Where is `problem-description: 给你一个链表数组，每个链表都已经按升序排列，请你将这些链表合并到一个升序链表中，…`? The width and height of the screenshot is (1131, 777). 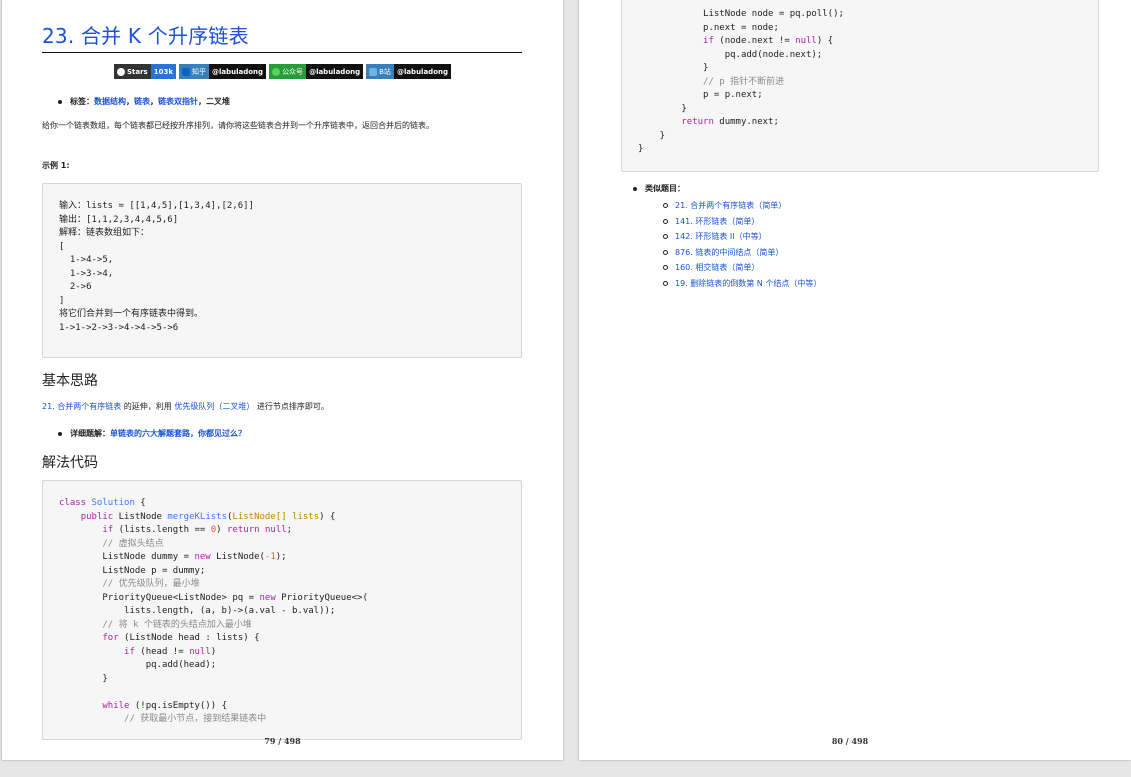
problem-description: 给你一个链表数组，每个链表都已经按升序排列，请你将这些链表合并到一个升序链表中，… is located at coordinates (238, 125).